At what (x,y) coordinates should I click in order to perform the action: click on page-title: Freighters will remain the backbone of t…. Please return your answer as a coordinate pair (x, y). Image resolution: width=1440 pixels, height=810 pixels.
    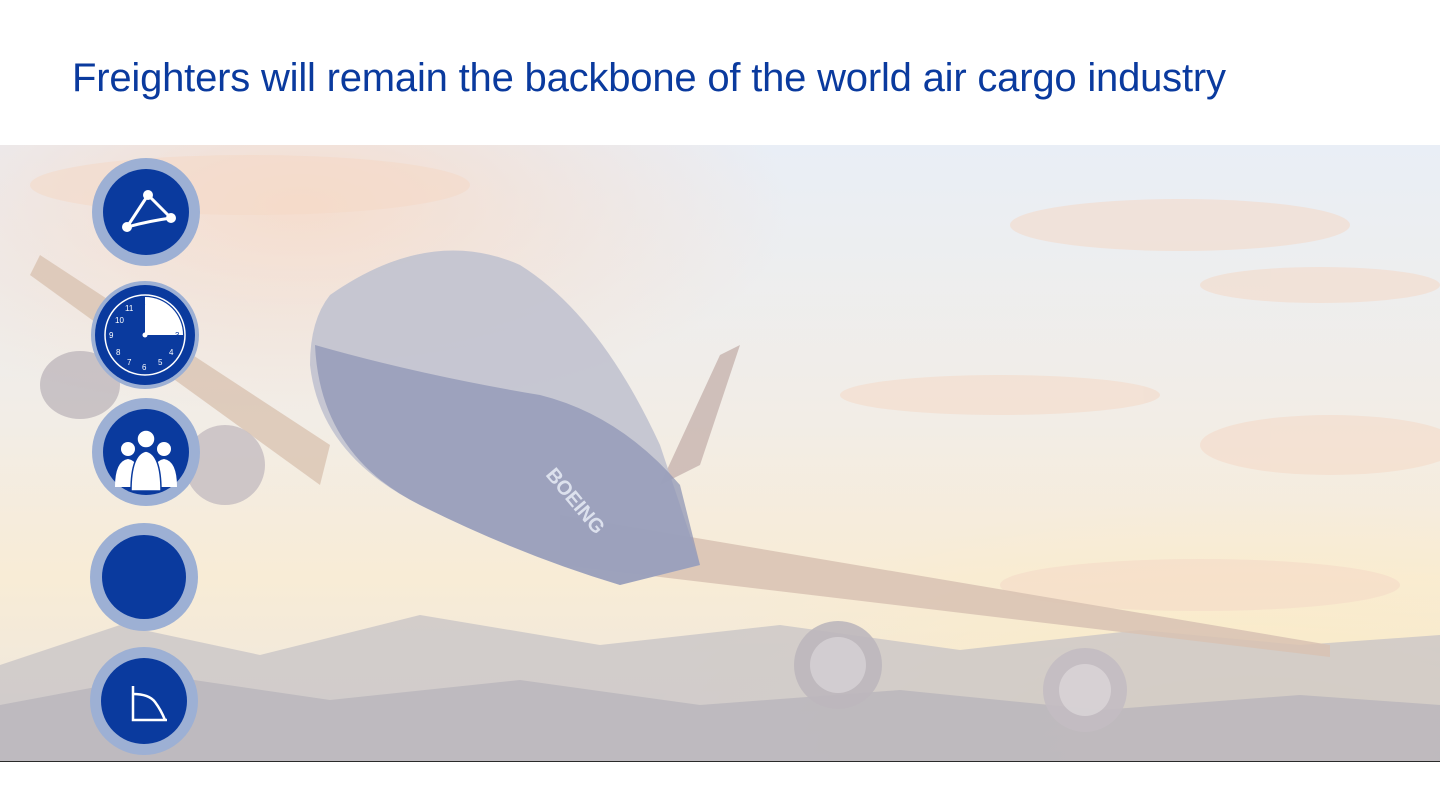
    Looking at the image, I should click on (649, 78).